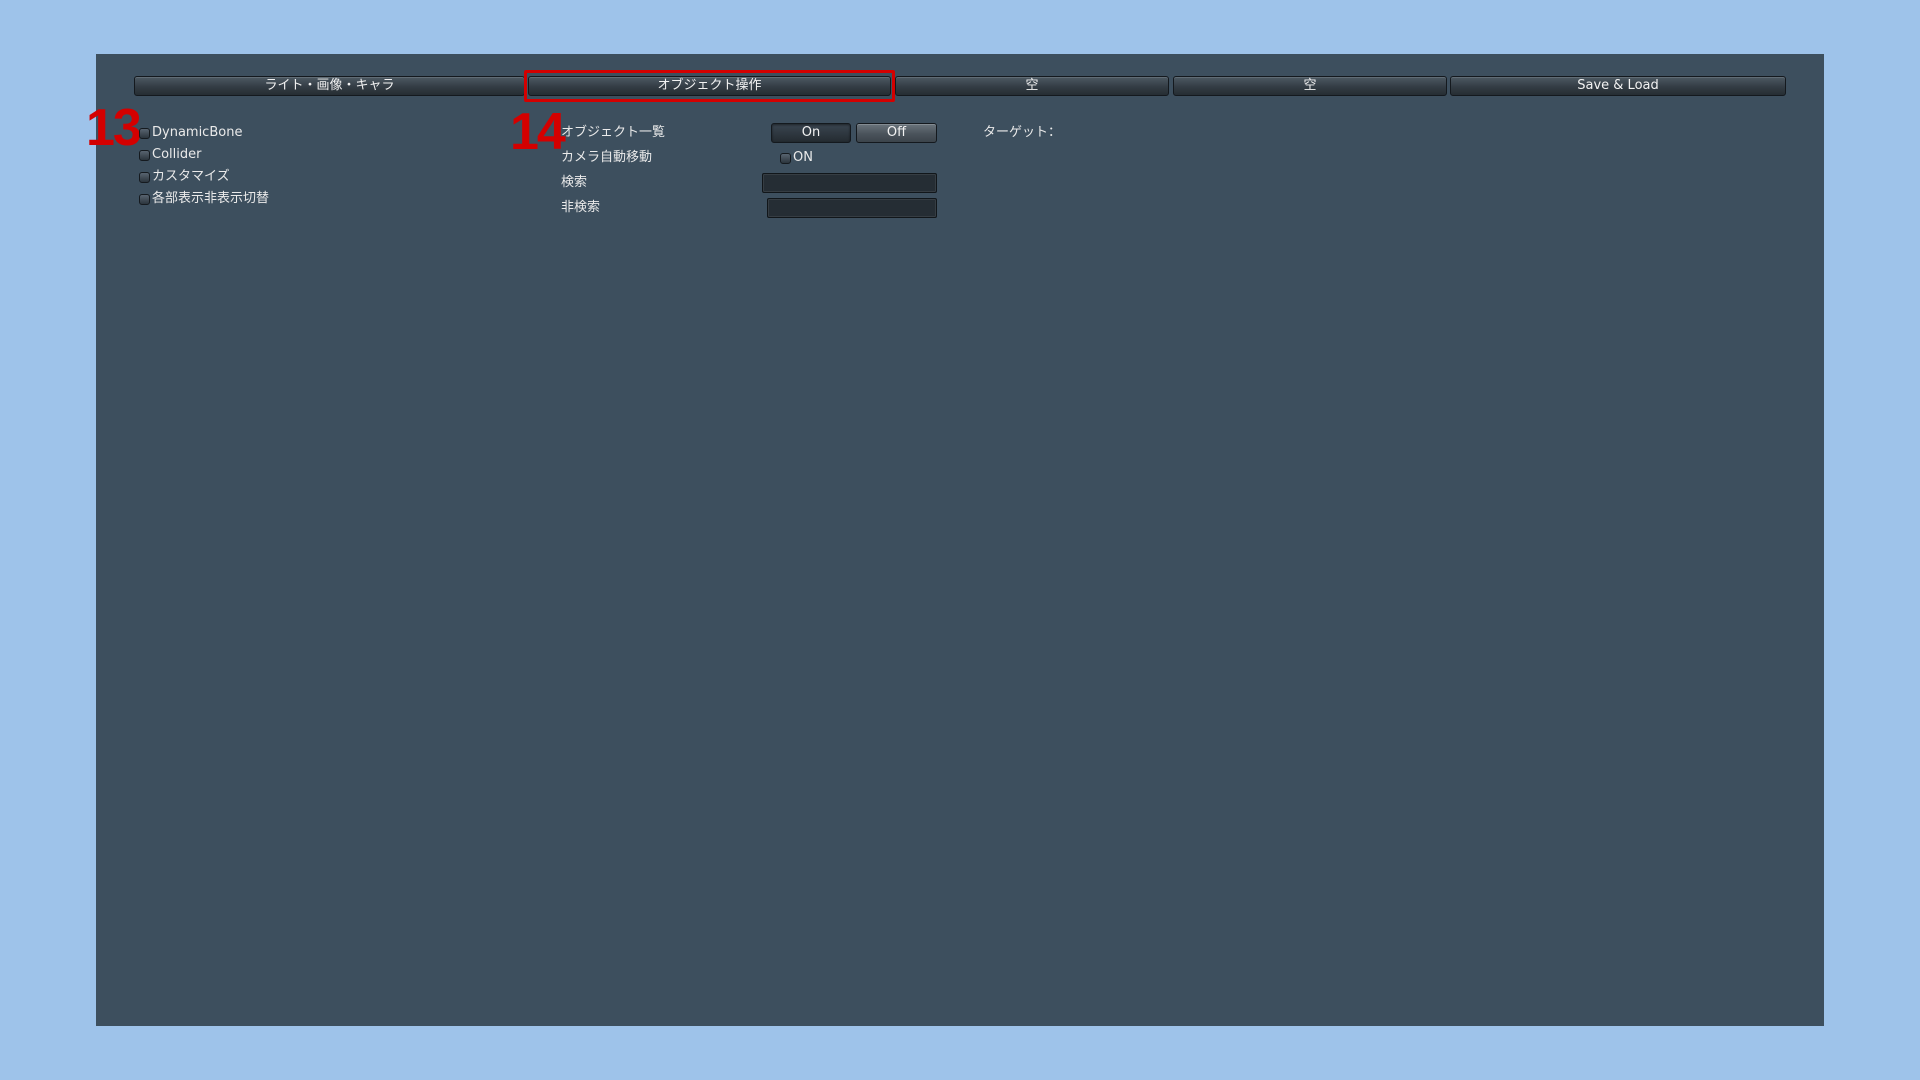 Image resolution: width=1920 pixels, height=1080 pixels. Describe the element at coordinates (1618, 86) in the screenshot. I see `tab-save-load: Save & Load` at that location.